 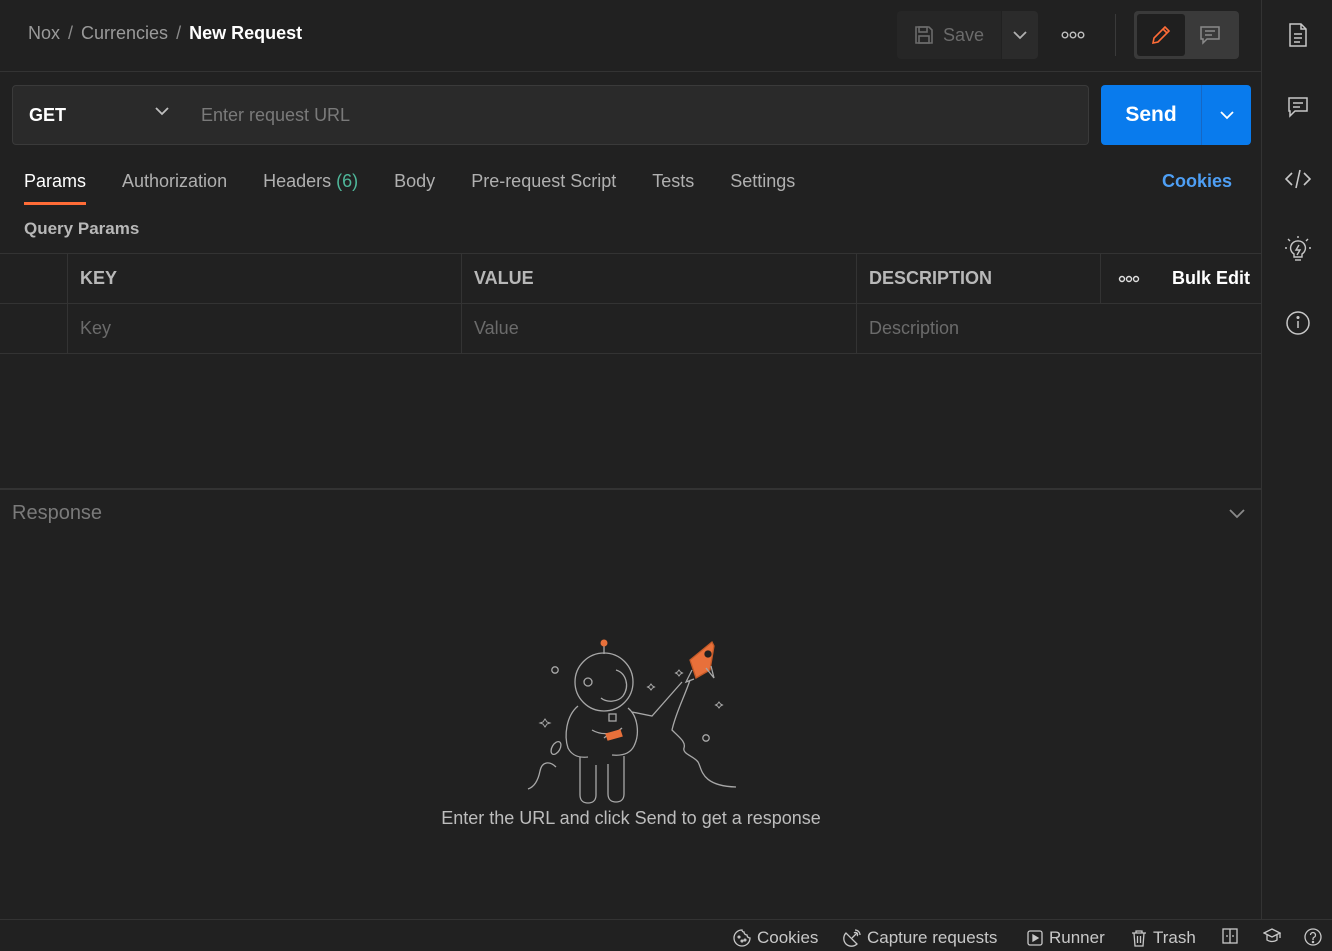 I want to click on code-snippet-button, so click(x=1298, y=179).